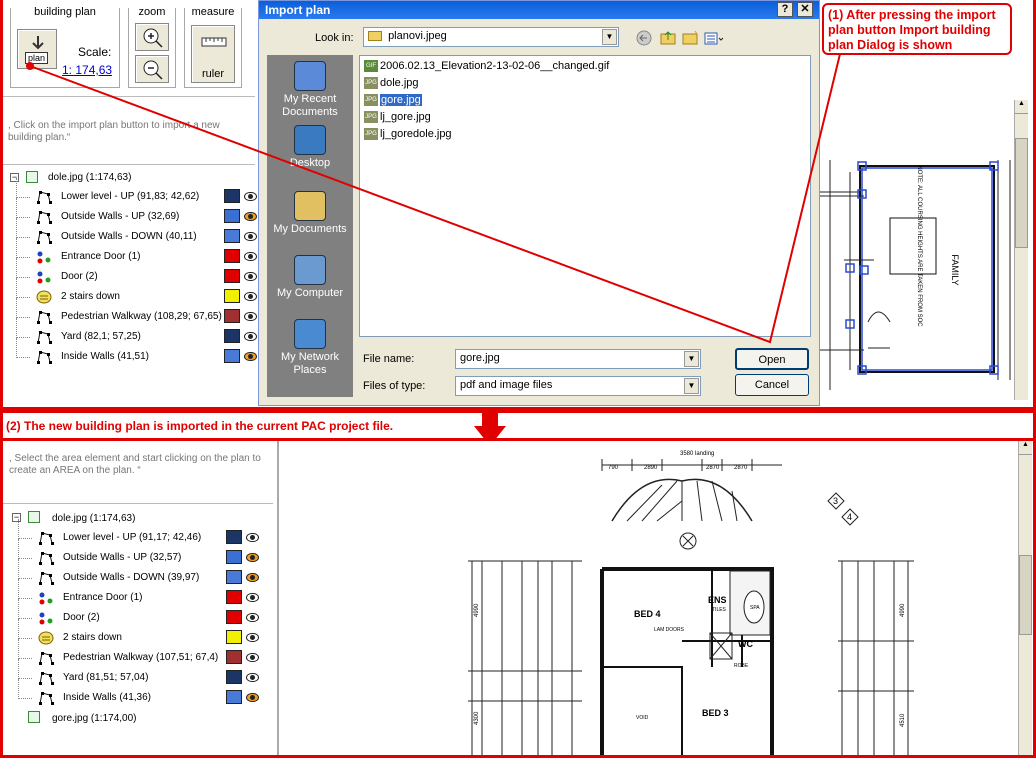 This screenshot has width=1036, height=758. What do you see at coordinates (142, 633) in the screenshot?
I see `layer-item-5: 2 stairs down` at bounding box center [142, 633].